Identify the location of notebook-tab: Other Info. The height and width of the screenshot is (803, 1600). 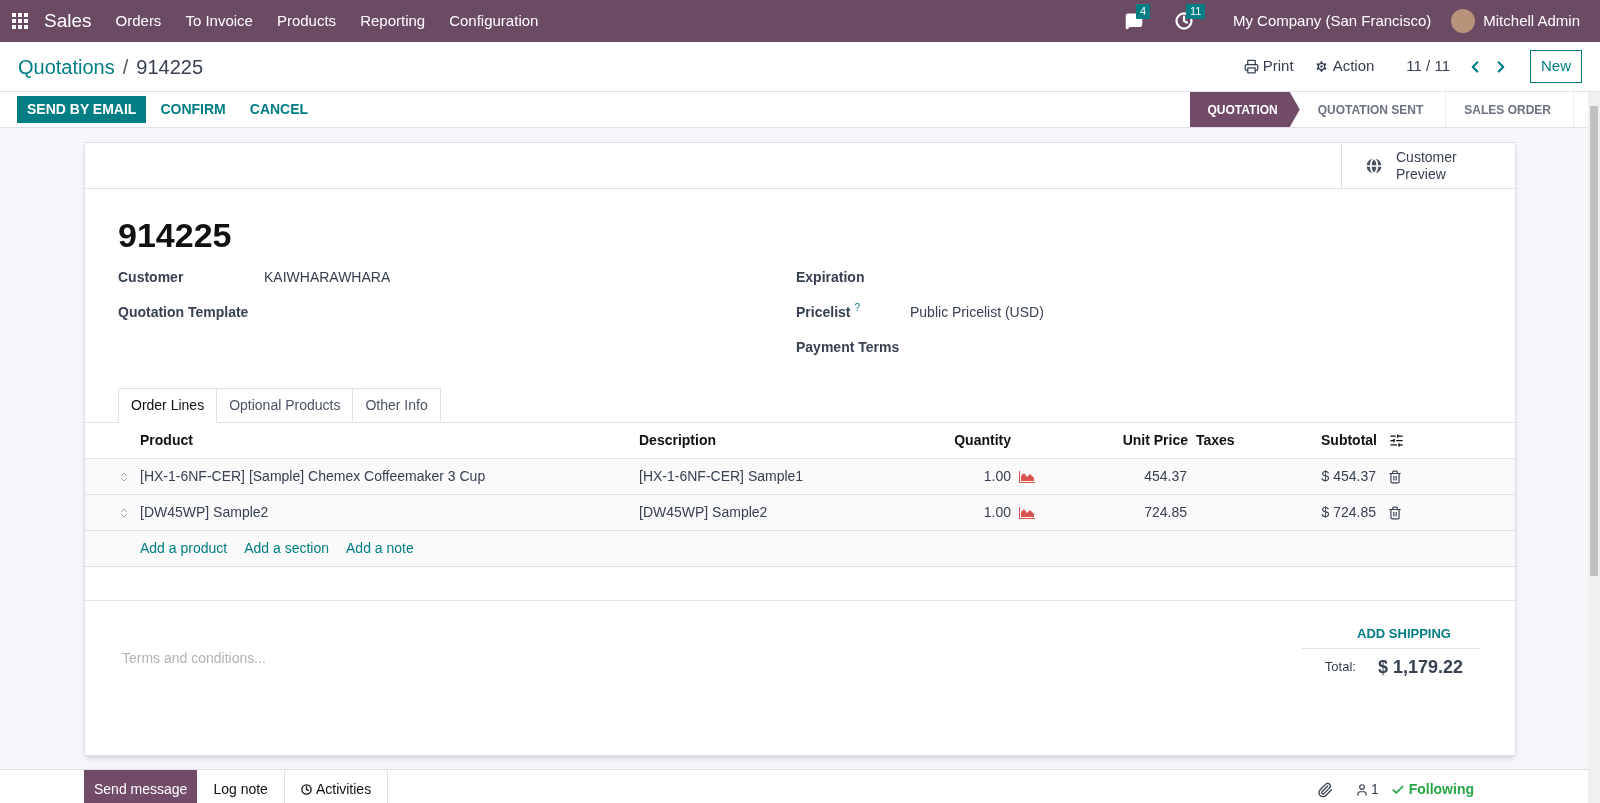
(397, 405).